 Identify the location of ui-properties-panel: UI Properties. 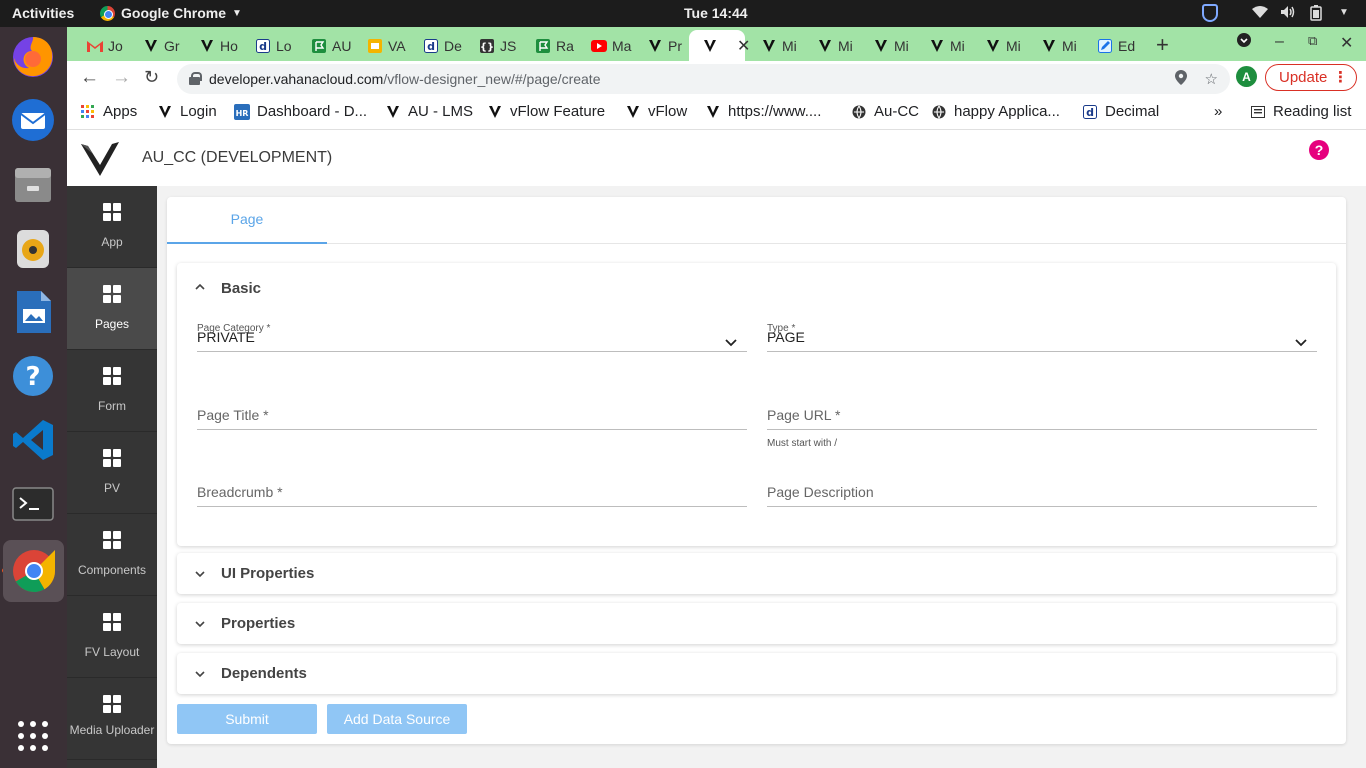
(756, 573).